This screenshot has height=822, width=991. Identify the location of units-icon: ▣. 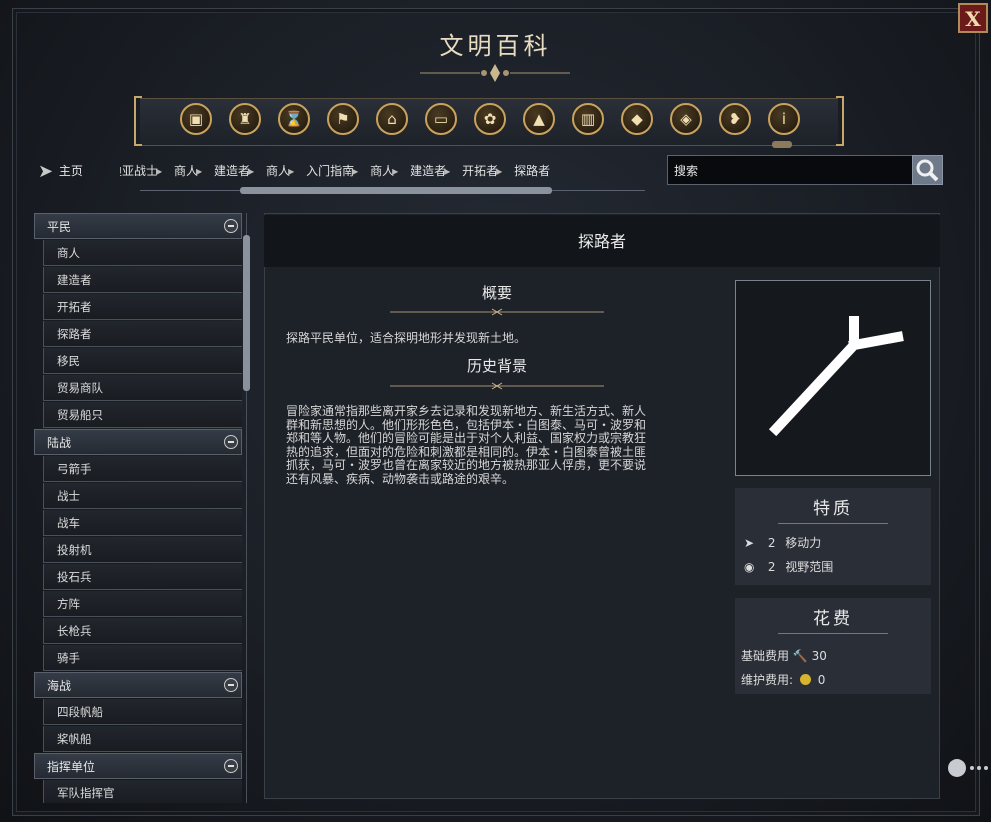
(196, 119).